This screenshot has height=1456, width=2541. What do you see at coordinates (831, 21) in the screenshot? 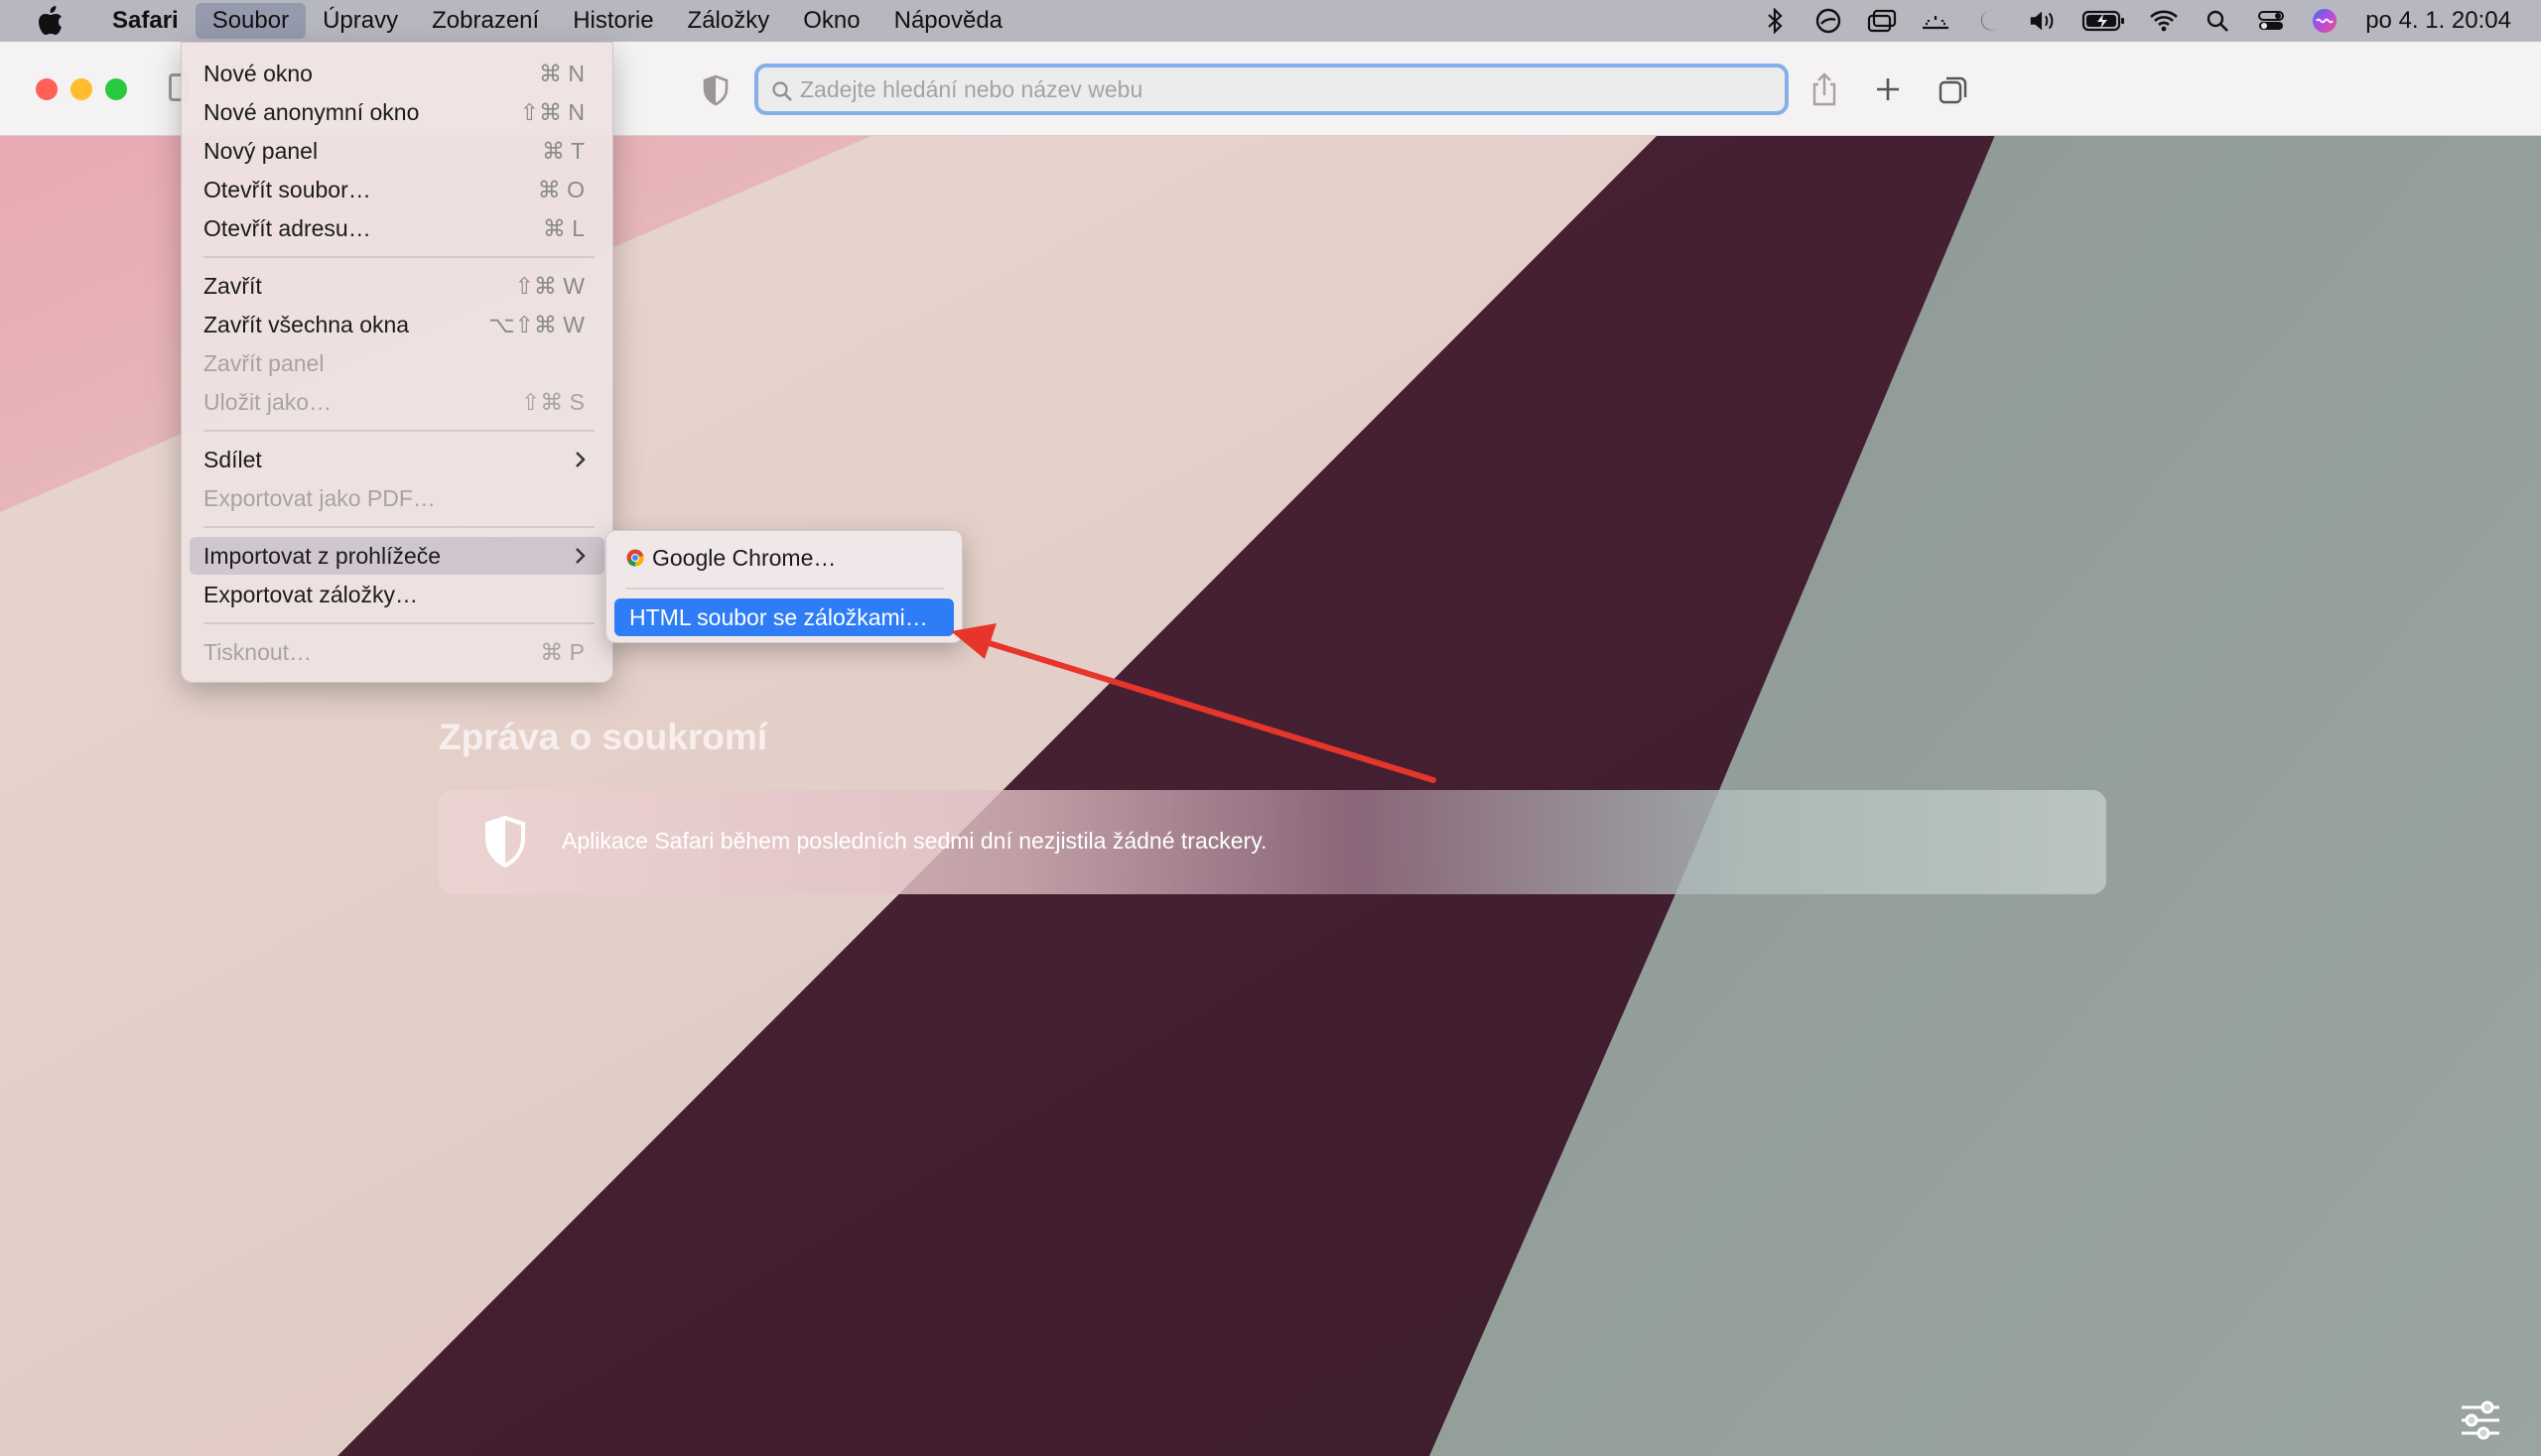
I see `menu-okno: Okno` at bounding box center [831, 21].